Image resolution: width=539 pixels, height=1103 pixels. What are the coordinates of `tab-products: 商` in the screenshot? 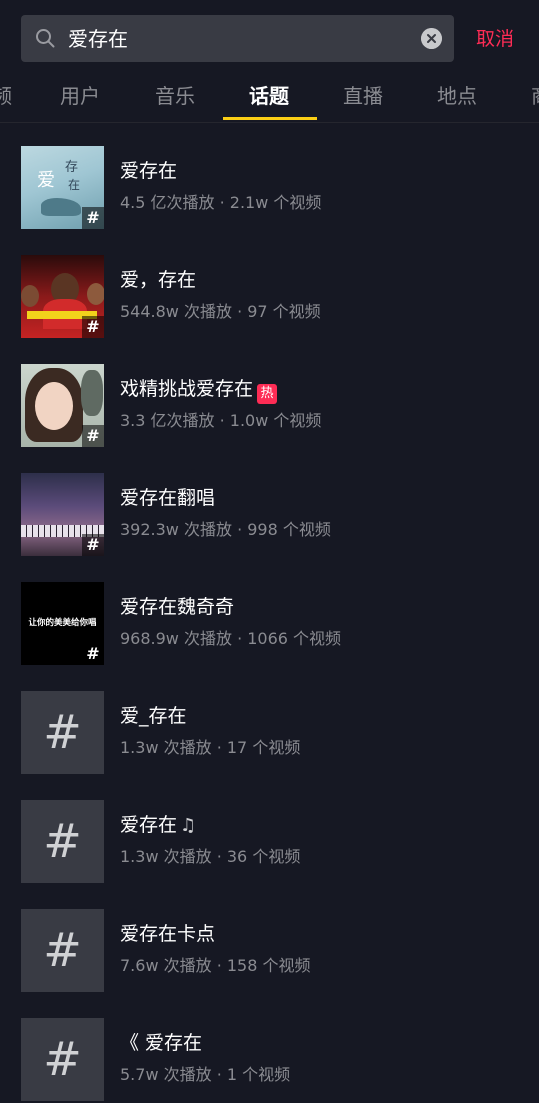 It's located at (535, 96).